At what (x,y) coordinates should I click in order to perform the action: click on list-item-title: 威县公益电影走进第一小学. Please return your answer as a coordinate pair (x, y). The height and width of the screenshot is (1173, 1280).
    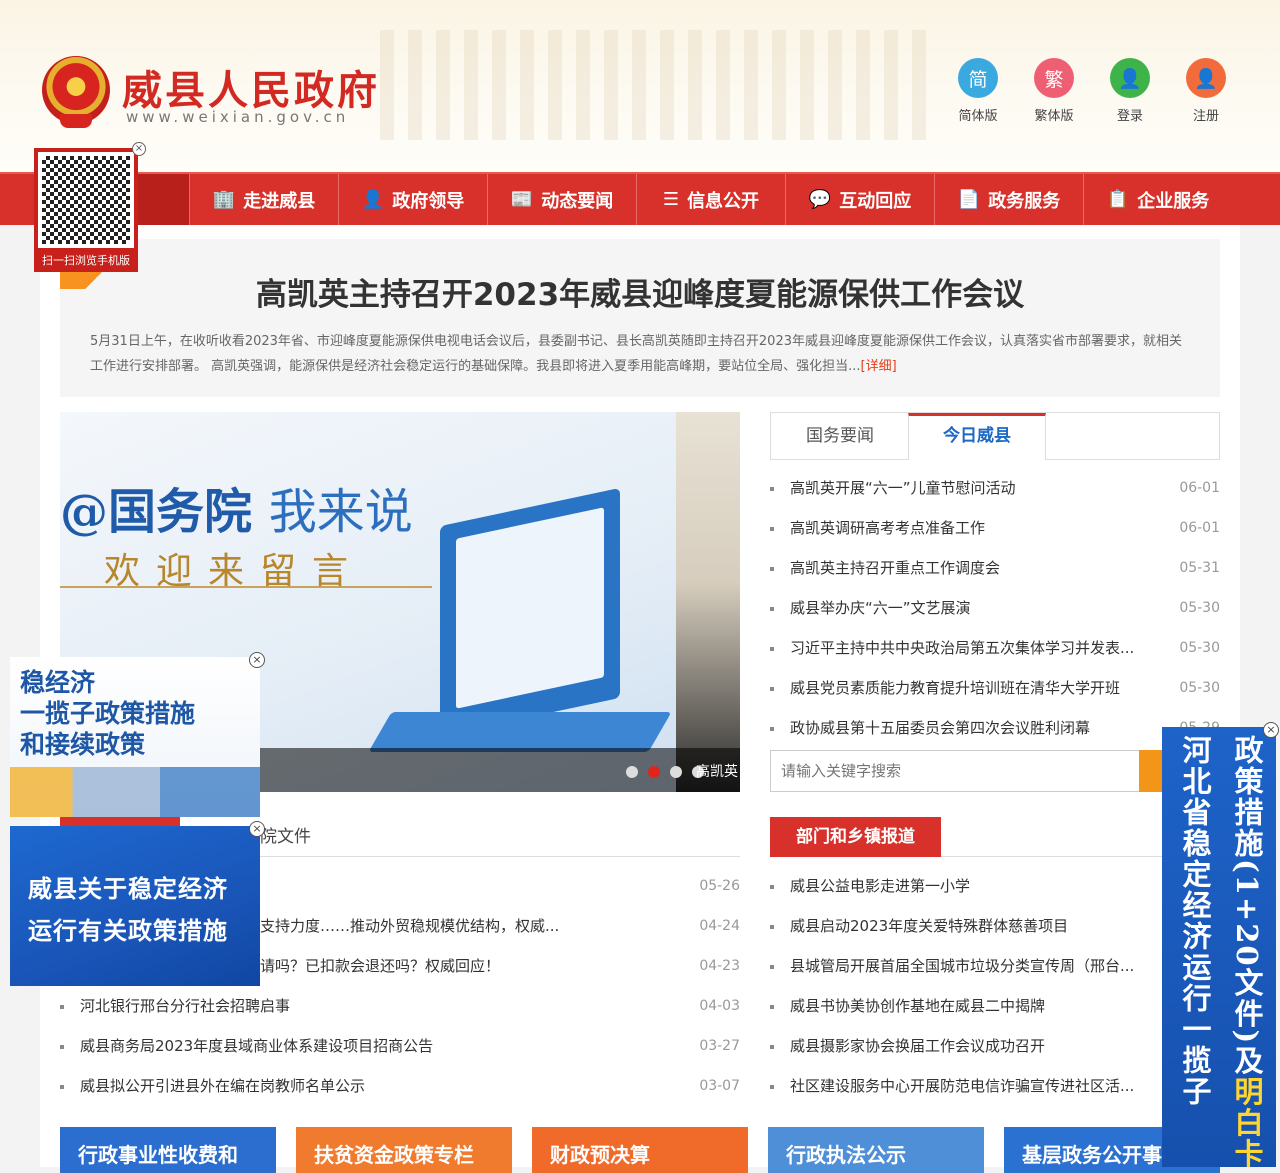
    Looking at the image, I should click on (975, 886).